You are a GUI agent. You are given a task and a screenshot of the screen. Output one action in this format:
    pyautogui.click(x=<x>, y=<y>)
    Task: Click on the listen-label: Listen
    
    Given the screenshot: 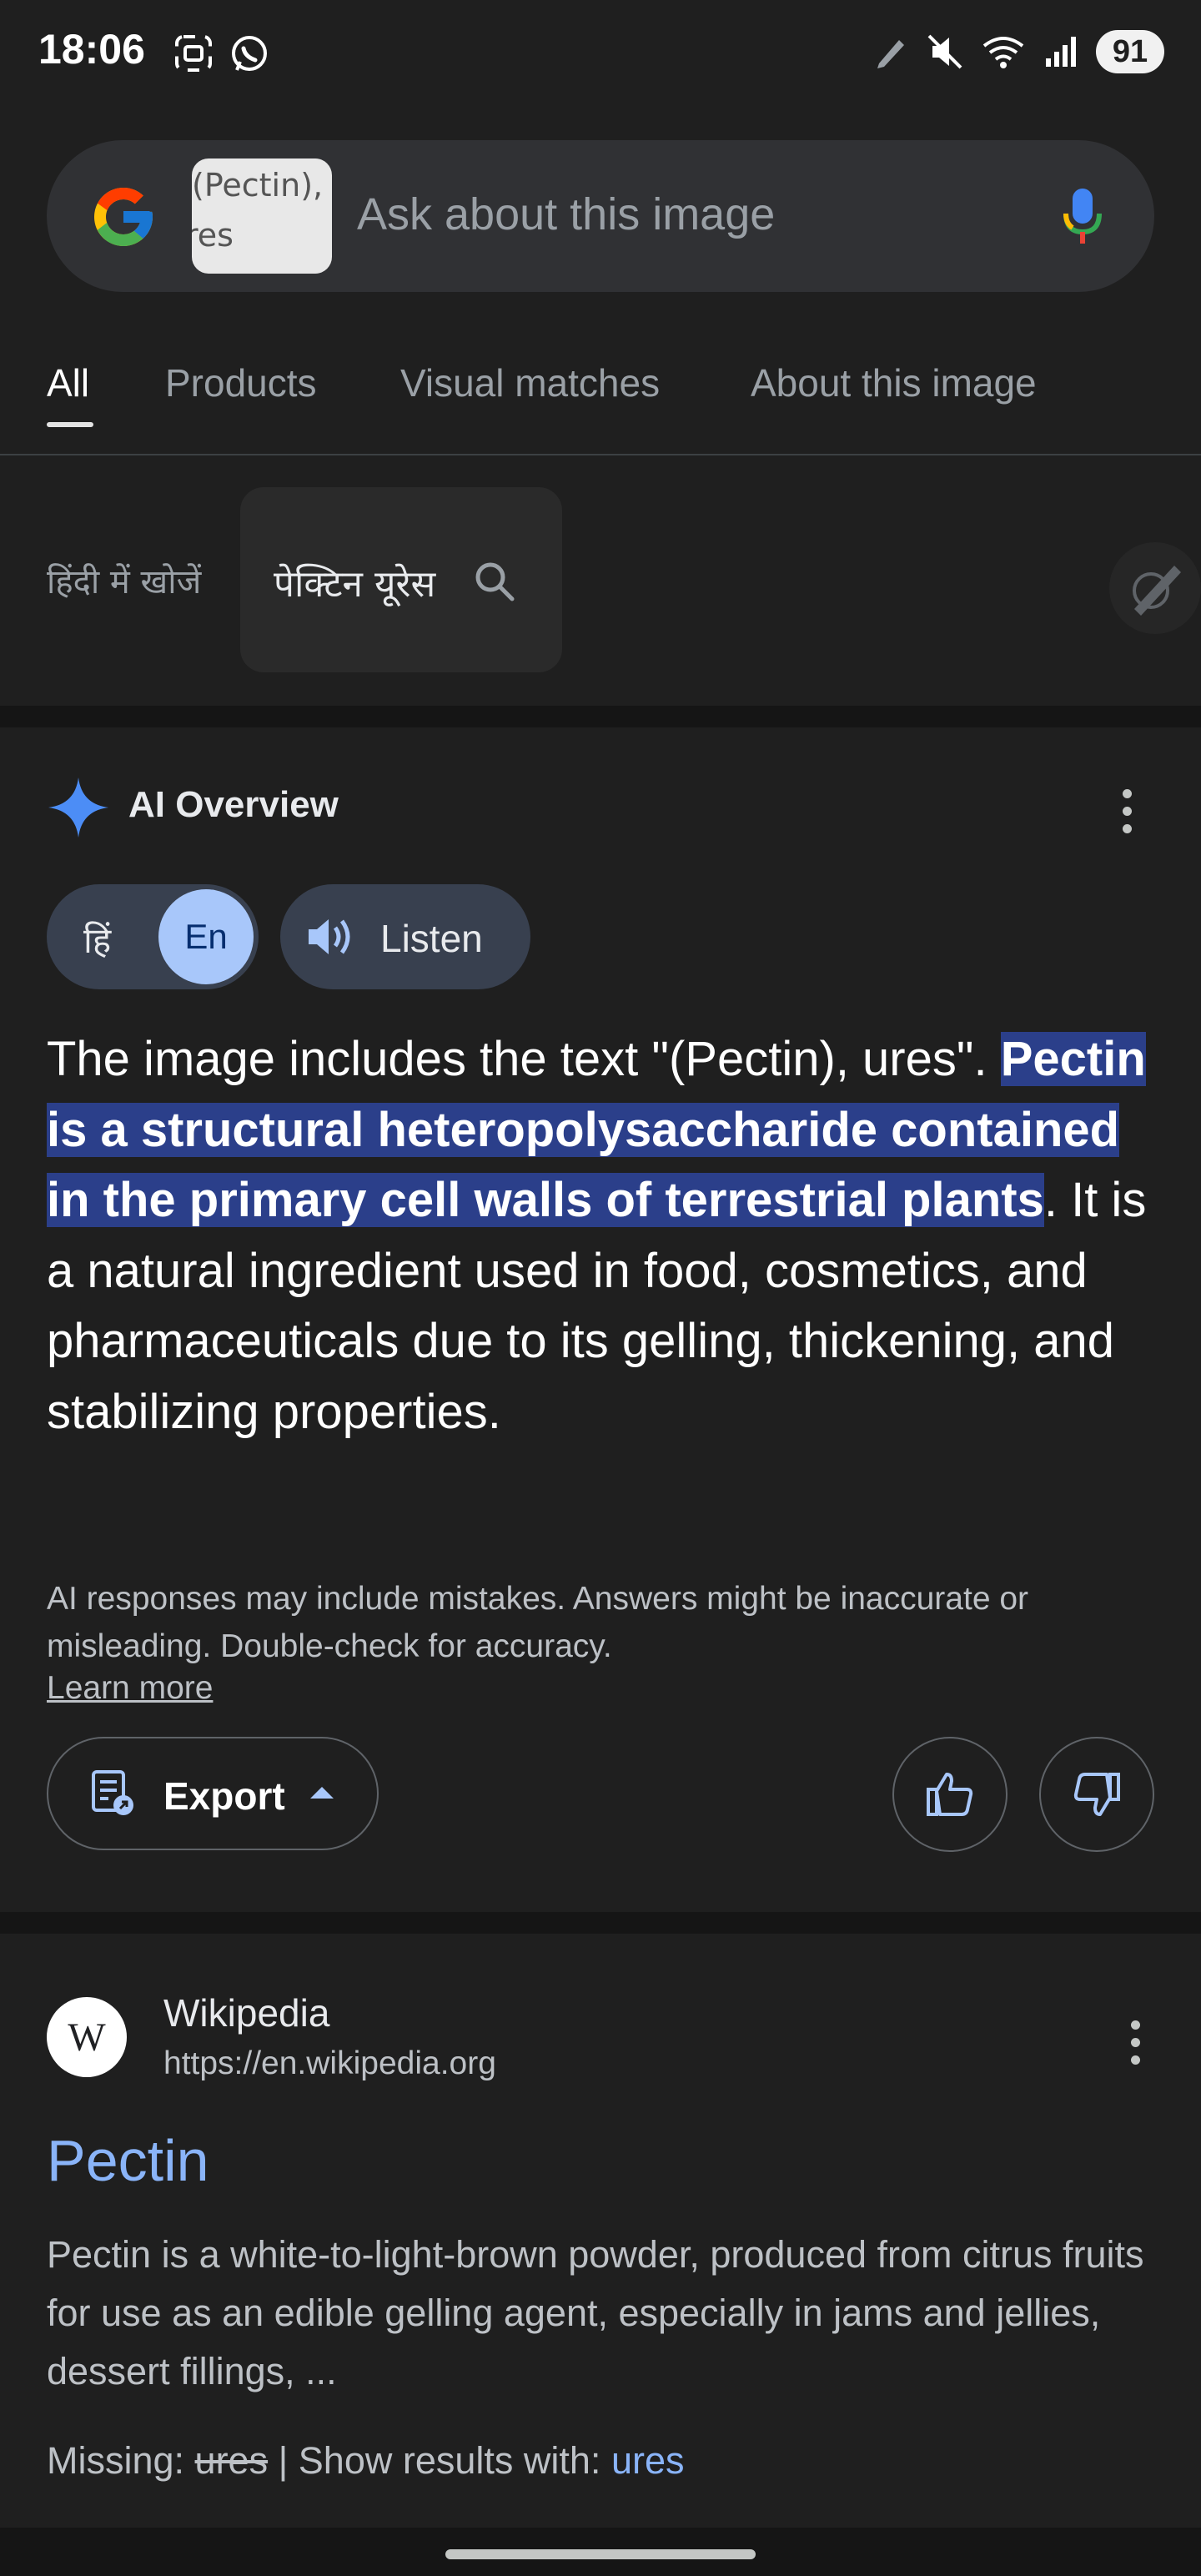 What is the action you would take?
    pyautogui.click(x=432, y=938)
    